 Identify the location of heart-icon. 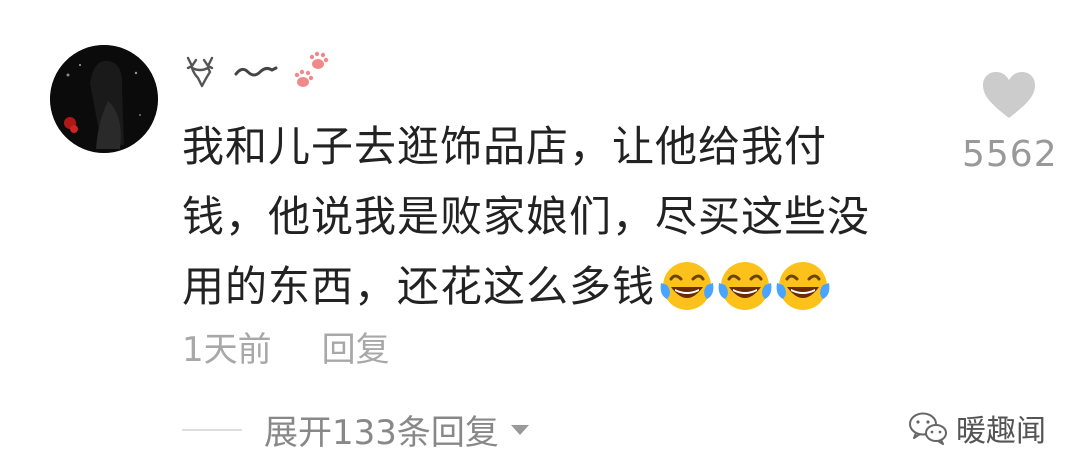
(1009, 95).